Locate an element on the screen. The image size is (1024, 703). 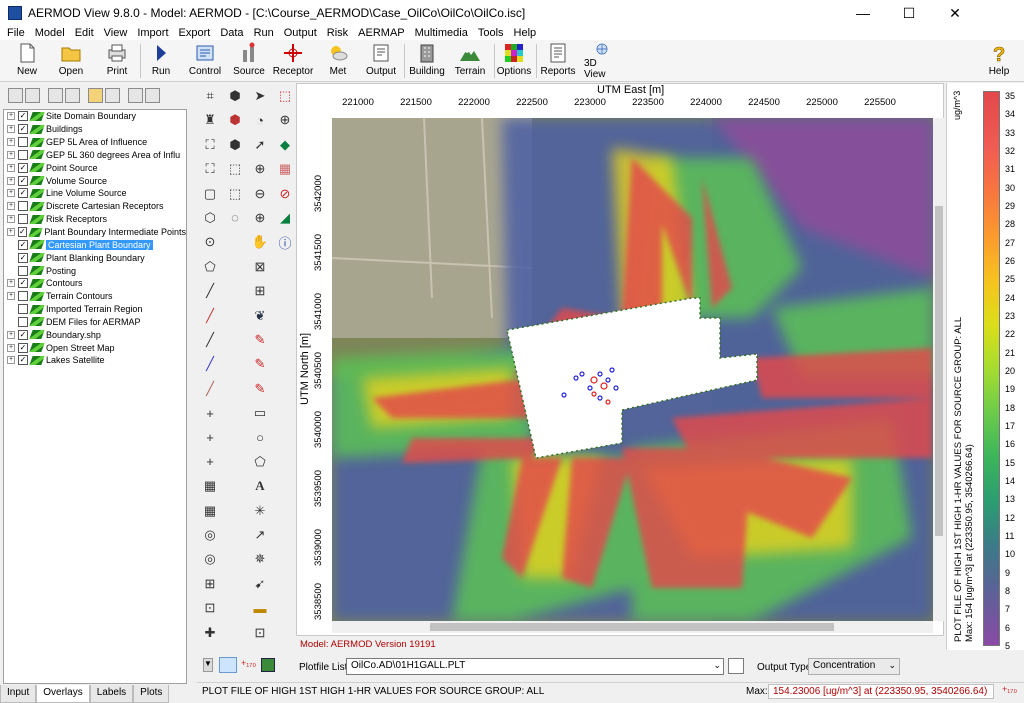
map-horizontal-scrollbar is located at coordinates (632, 627).